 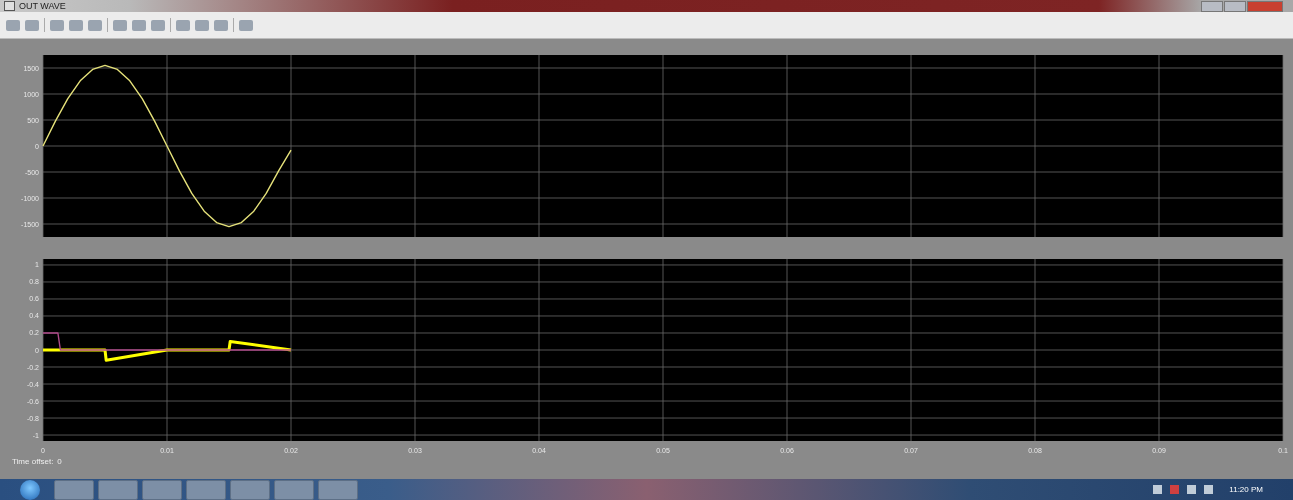 I want to click on window-title: OUT WAVE, so click(x=42, y=6).